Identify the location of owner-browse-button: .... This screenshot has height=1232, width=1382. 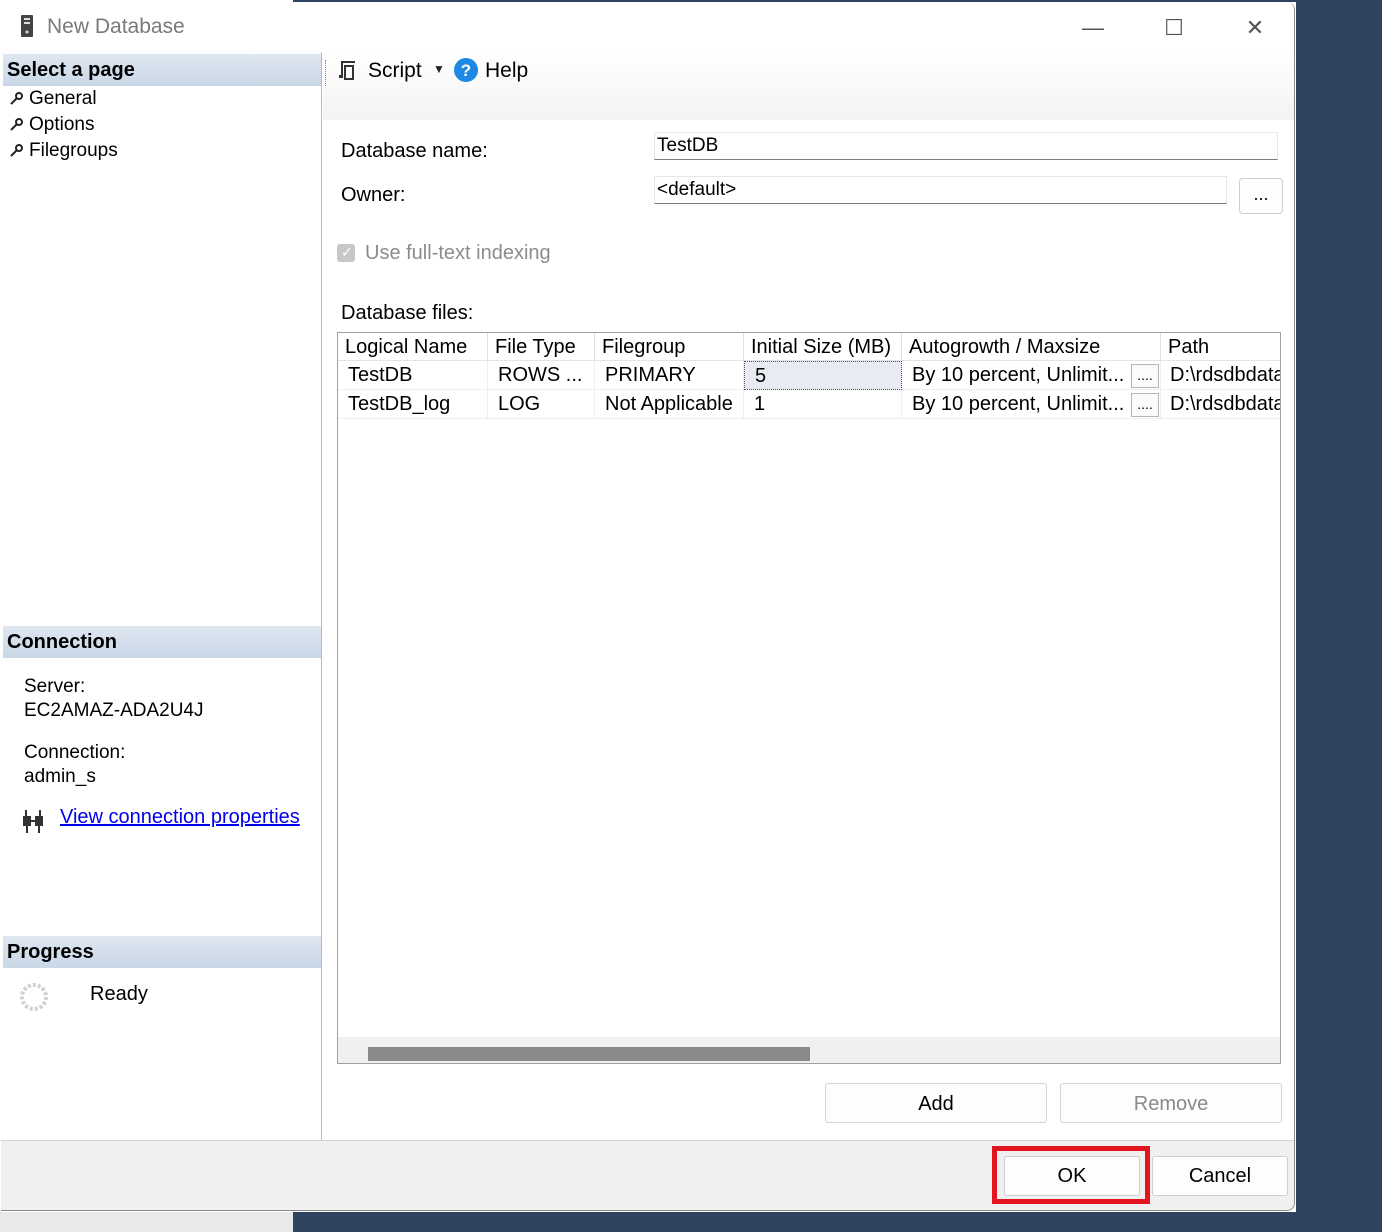
(1261, 196).